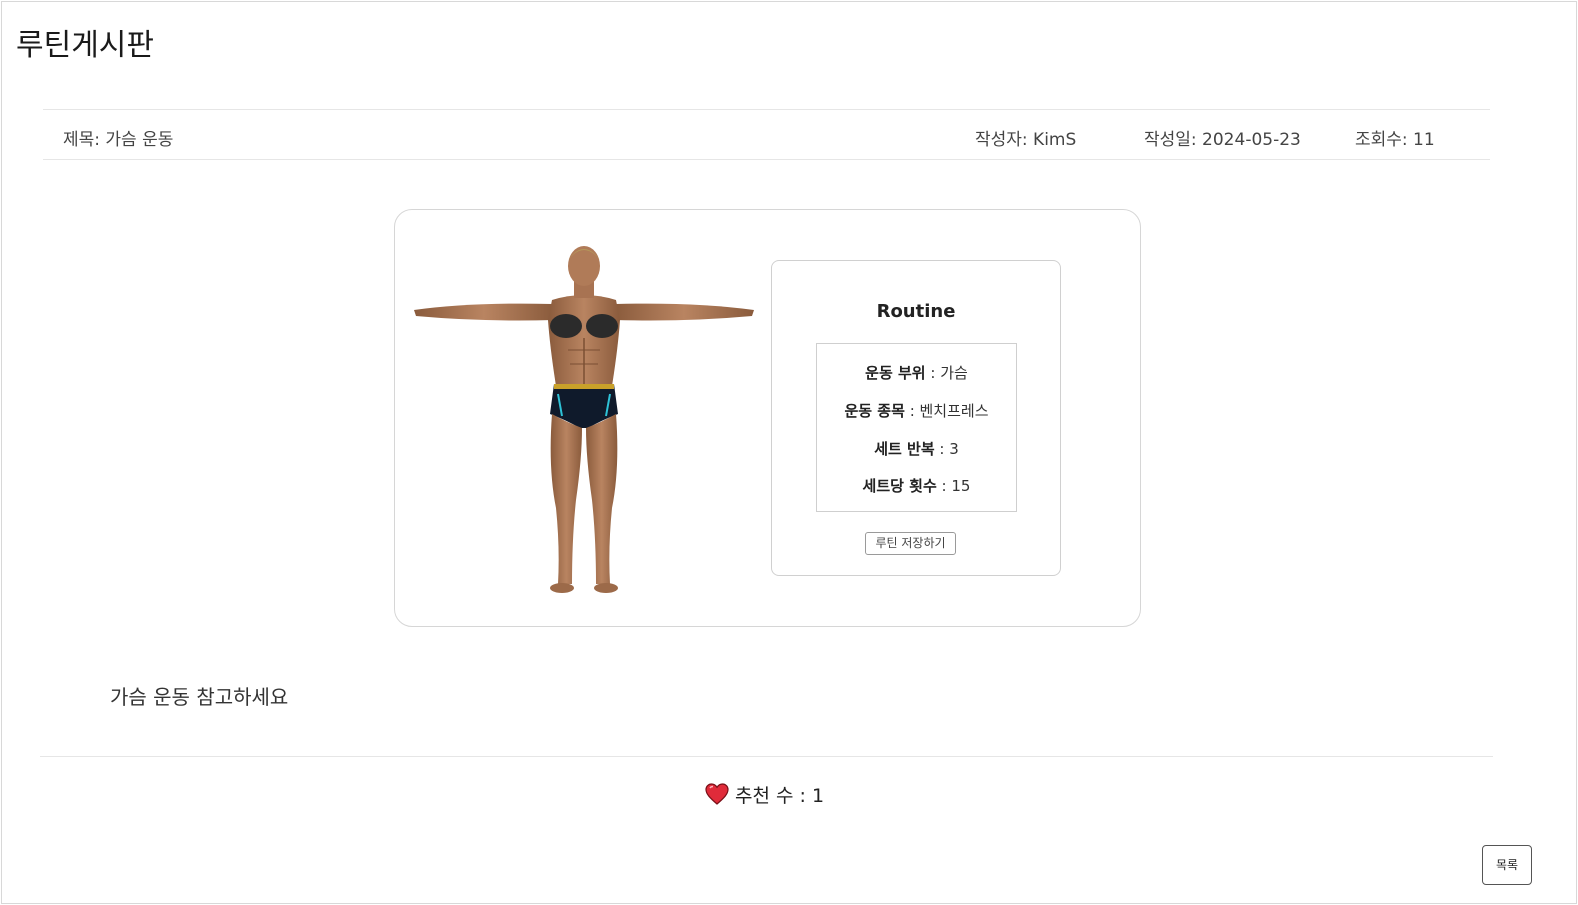  Describe the element at coordinates (118, 140) in the screenshot. I see `post-title: 제목: 가슴 운동` at that location.